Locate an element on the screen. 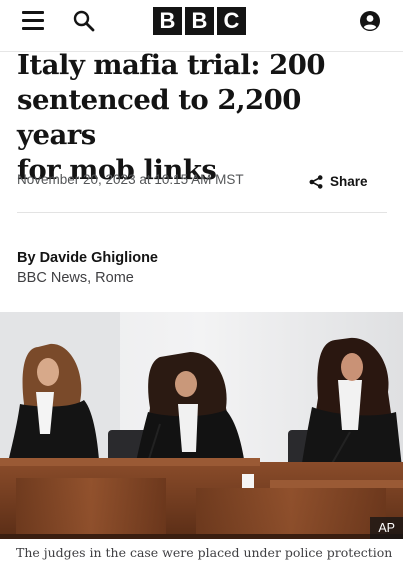  photo-credit: AP is located at coordinates (386, 528).